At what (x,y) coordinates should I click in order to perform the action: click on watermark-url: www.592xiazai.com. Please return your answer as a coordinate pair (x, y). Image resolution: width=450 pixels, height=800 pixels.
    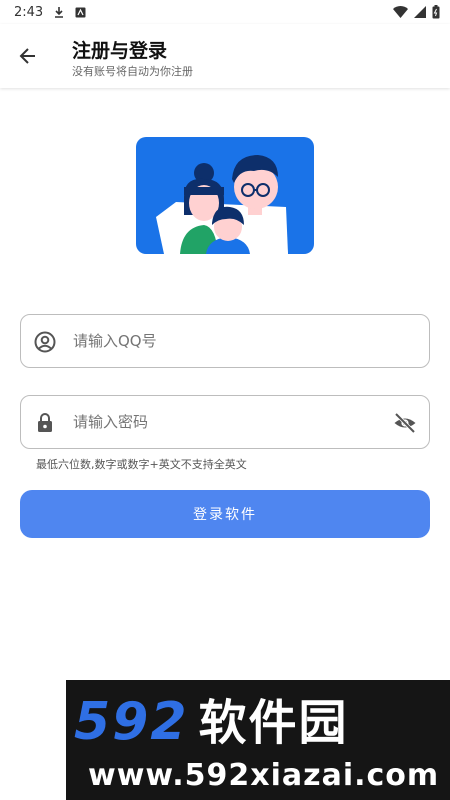
    Looking at the image, I should click on (264, 775).